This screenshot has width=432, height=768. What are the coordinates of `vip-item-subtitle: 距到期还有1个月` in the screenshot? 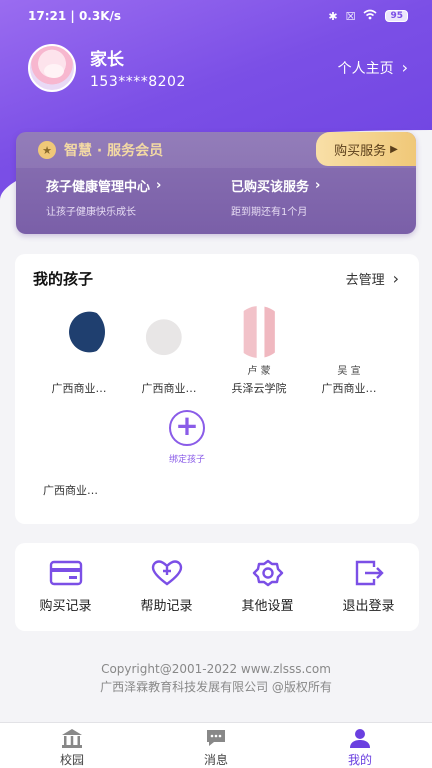 It's located at (269, 212).